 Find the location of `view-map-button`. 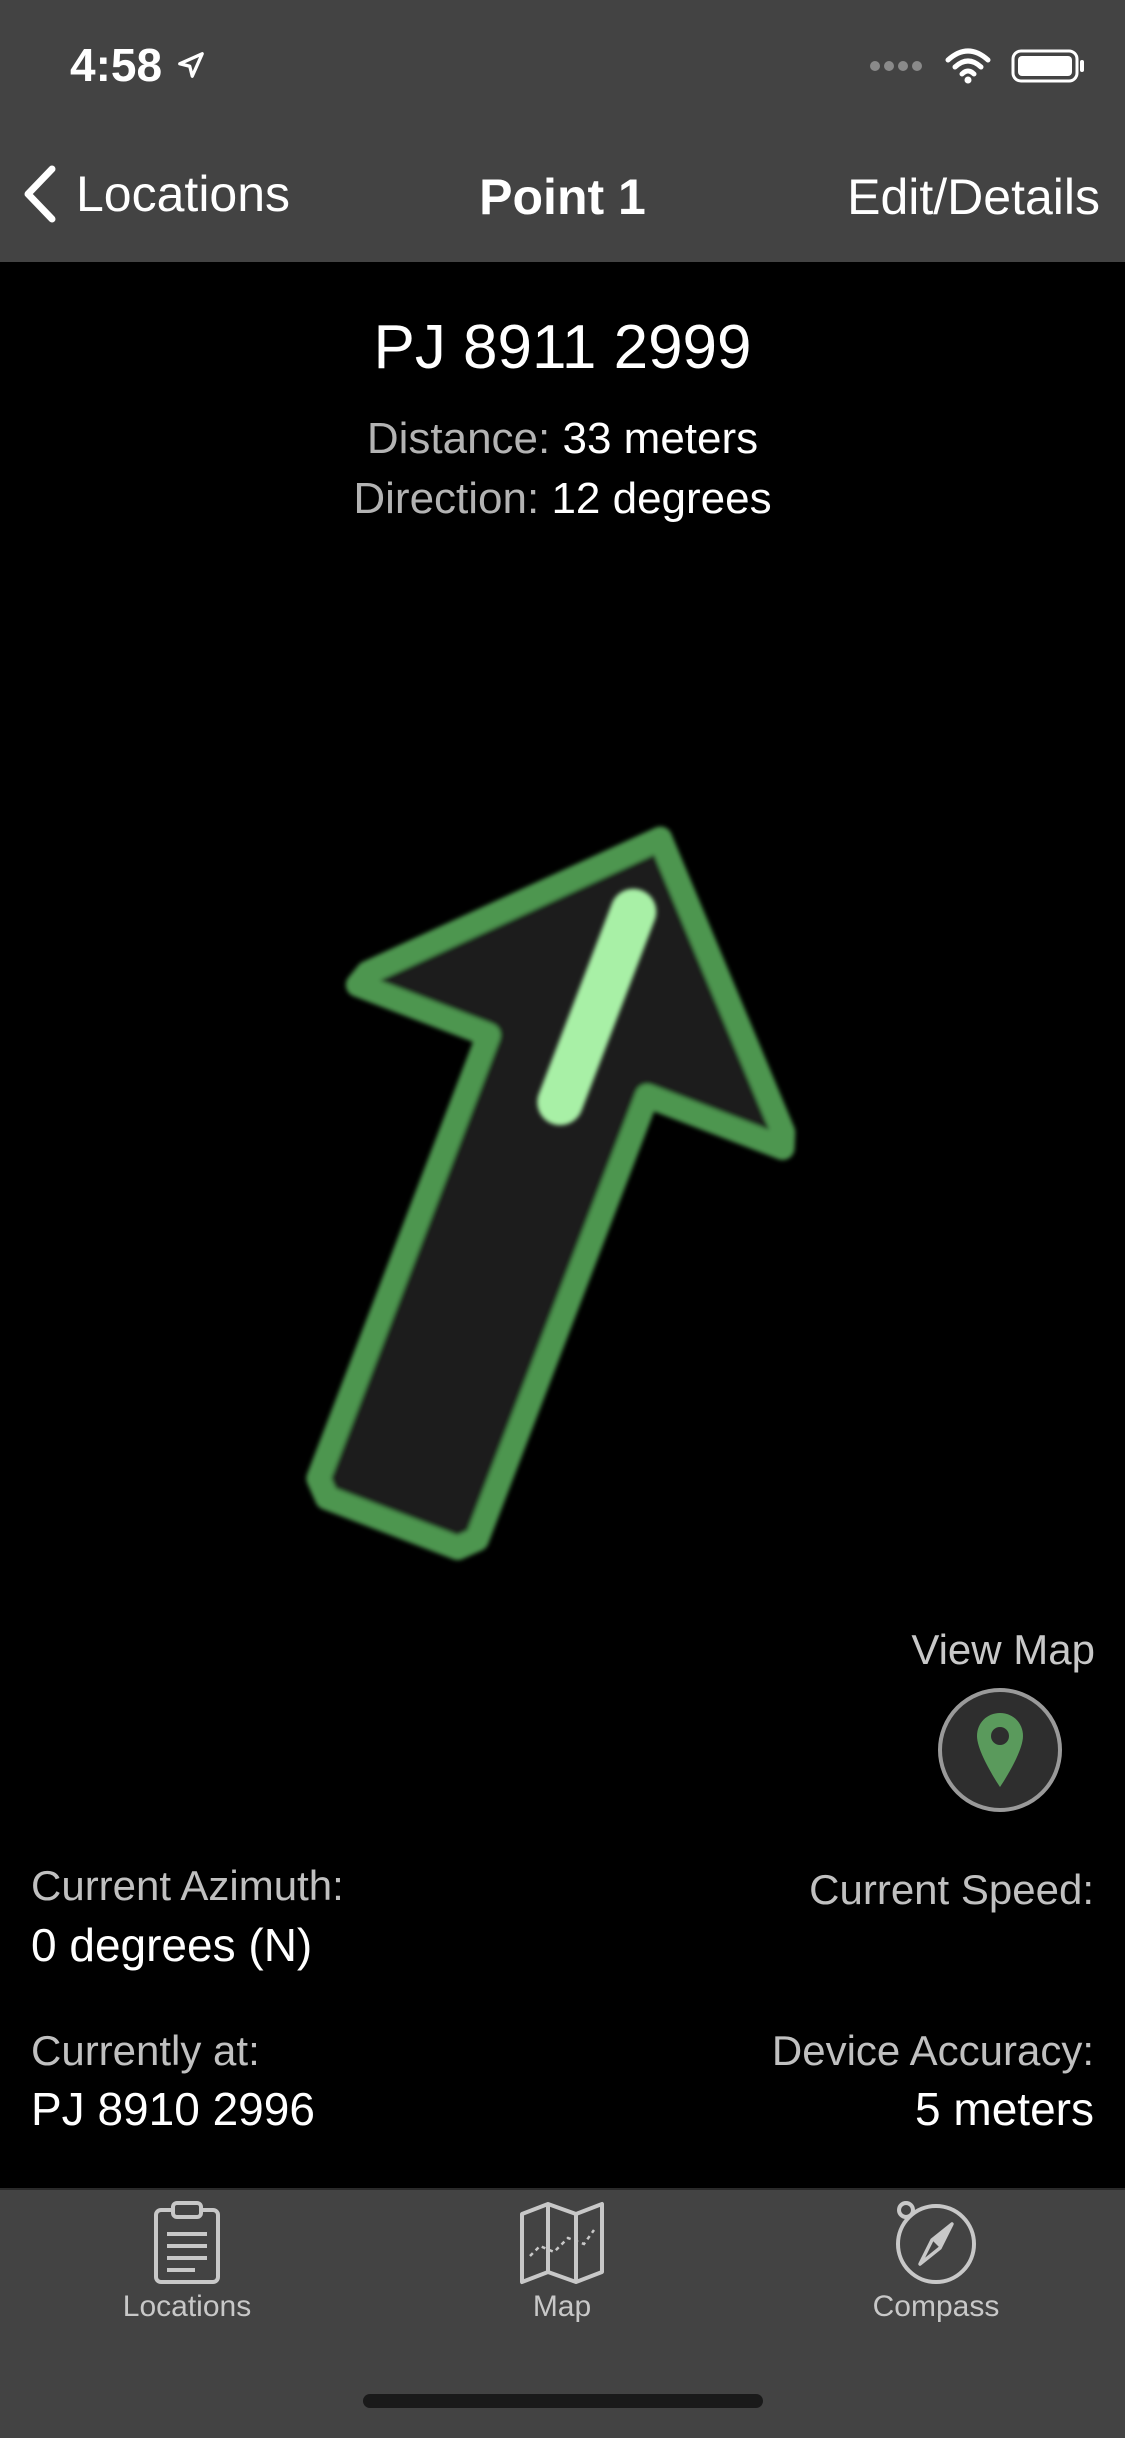

view-map-button is located at coordinates (1000, 1750).